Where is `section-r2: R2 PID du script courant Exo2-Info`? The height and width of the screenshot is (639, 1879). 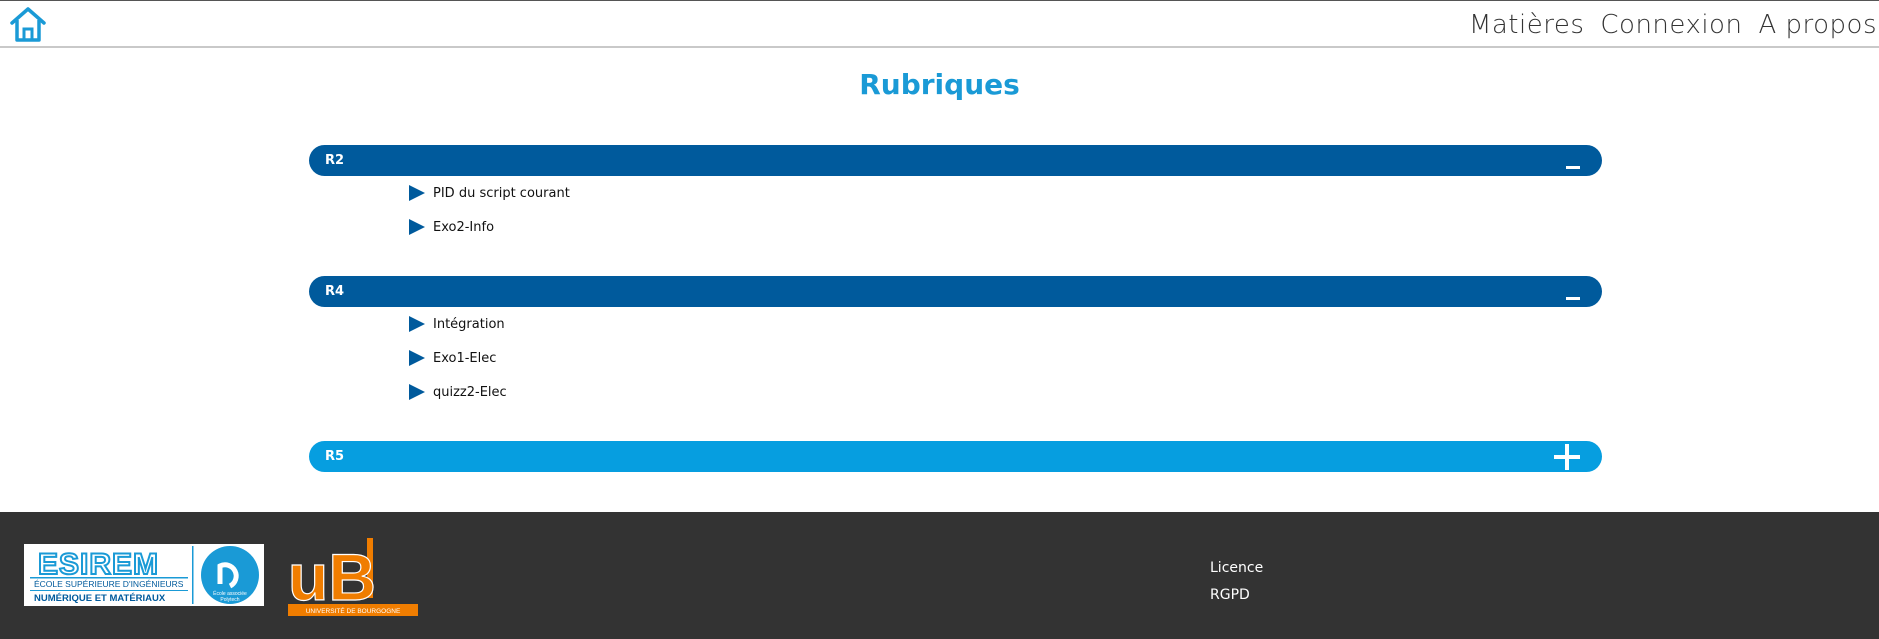
section-r2: R2 PID du script courant Exo2-Info is located at coordinates (955, 194).